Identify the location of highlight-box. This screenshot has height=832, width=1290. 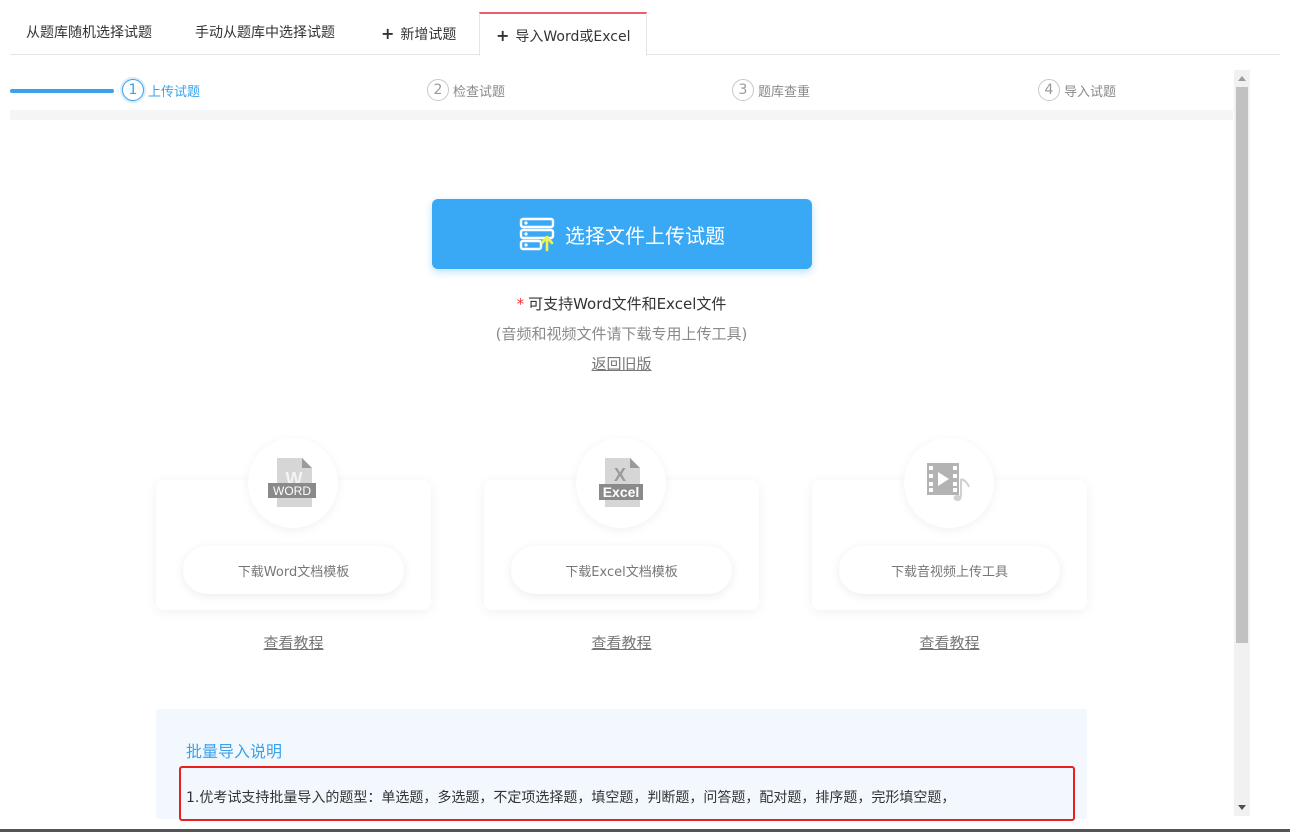
(627, 793).